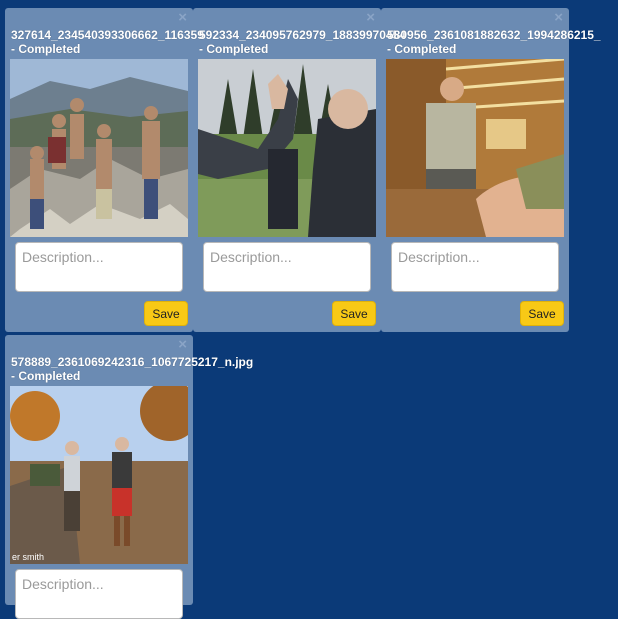 This screenshot has height=619, width=618. I want to click on filename-text: 592334_234095762979_18839970454, so click(302, 35).